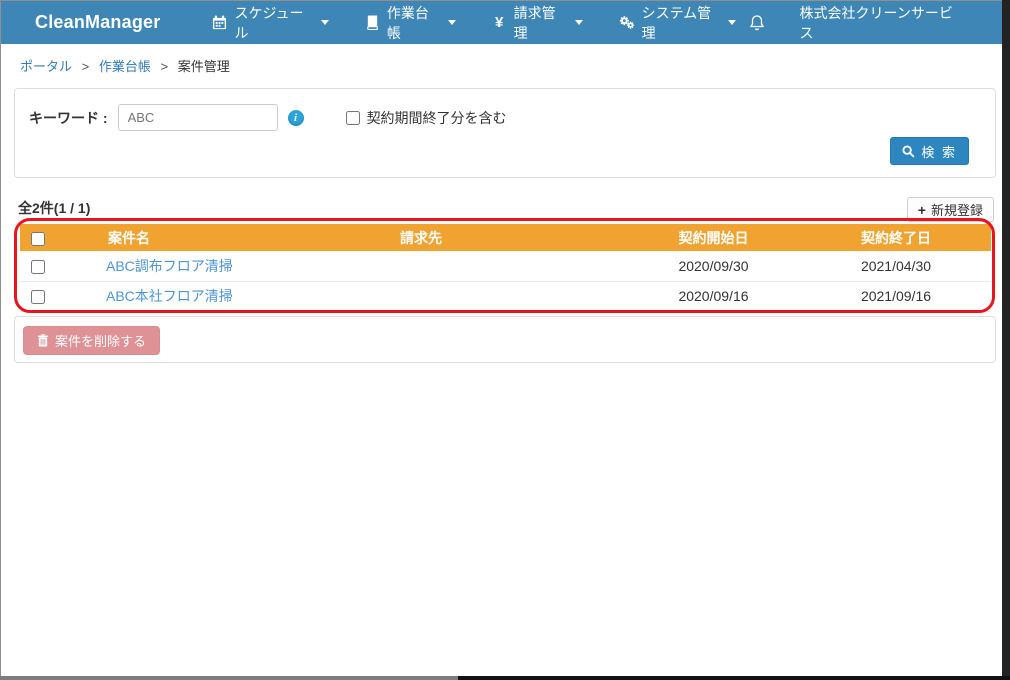 This screenshot has height=680, width=1010. Describe the element at coordinates (436, 117) in the screenshot. I see `include-expired-label: 契約期間終了分を含む` at that location.